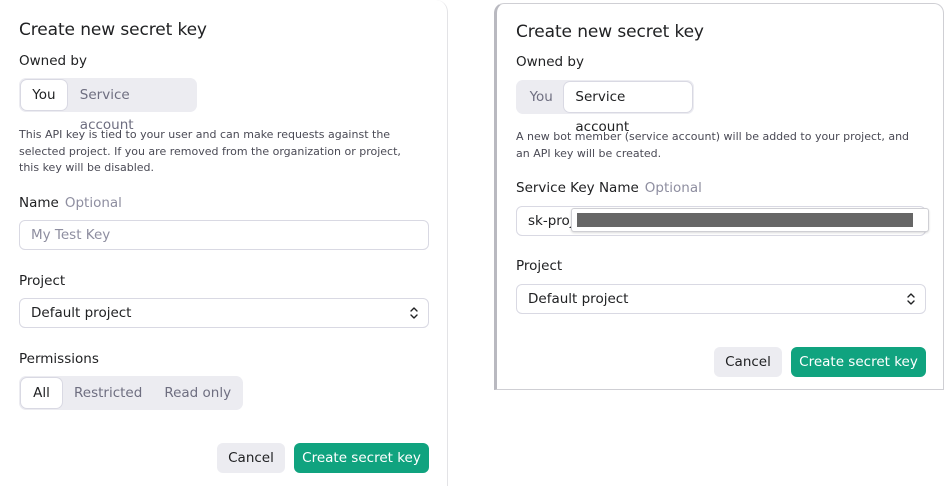  I want to click on permission-option-all: All, so click(41, 393).